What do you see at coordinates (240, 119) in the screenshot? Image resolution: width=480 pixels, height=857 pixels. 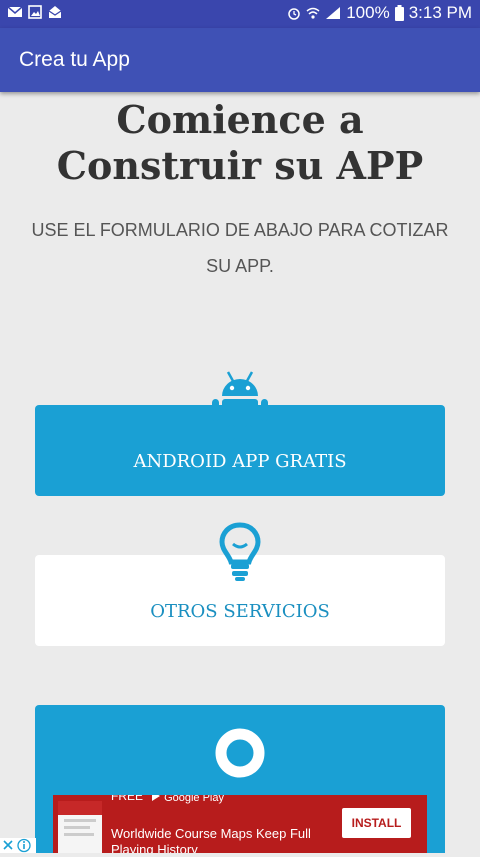 I see `headline-line-1: Comience a` at bounding box center [240, 119].